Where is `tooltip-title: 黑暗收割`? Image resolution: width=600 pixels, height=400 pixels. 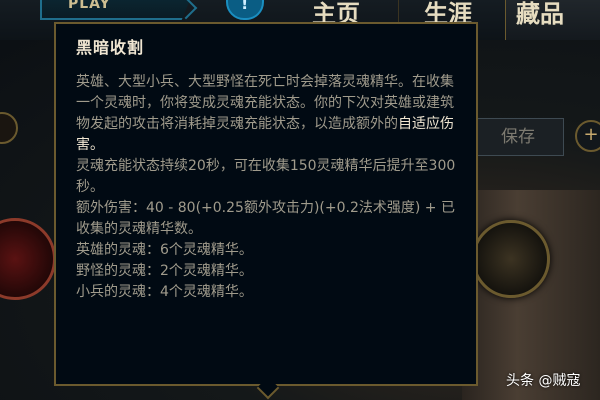
tooltip-title: 黑暗收割 is located at coordinates (110, 47).